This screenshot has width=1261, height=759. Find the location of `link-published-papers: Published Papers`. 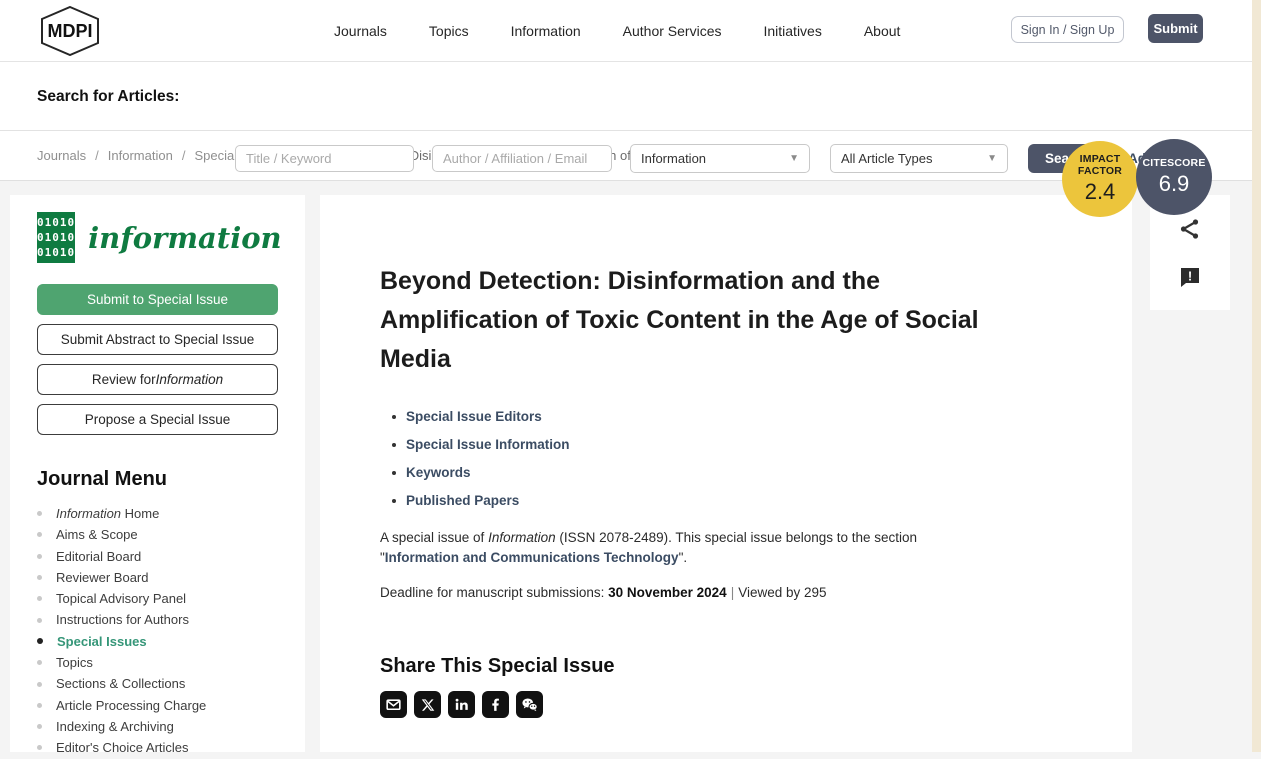

link-published-papers: Published Papers is located at coordinates (462, 501).